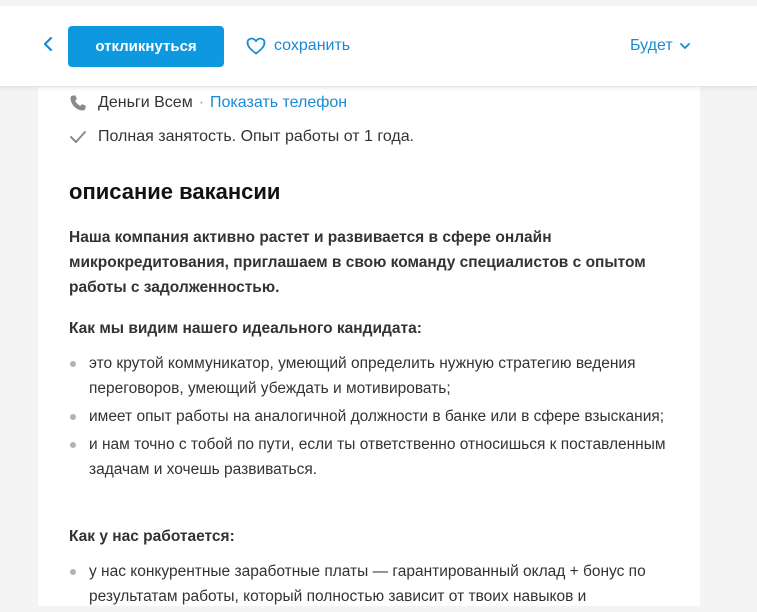  Describe the element at coordinates (78, 103) in the screenshot. I see `phone-icon` at that location.